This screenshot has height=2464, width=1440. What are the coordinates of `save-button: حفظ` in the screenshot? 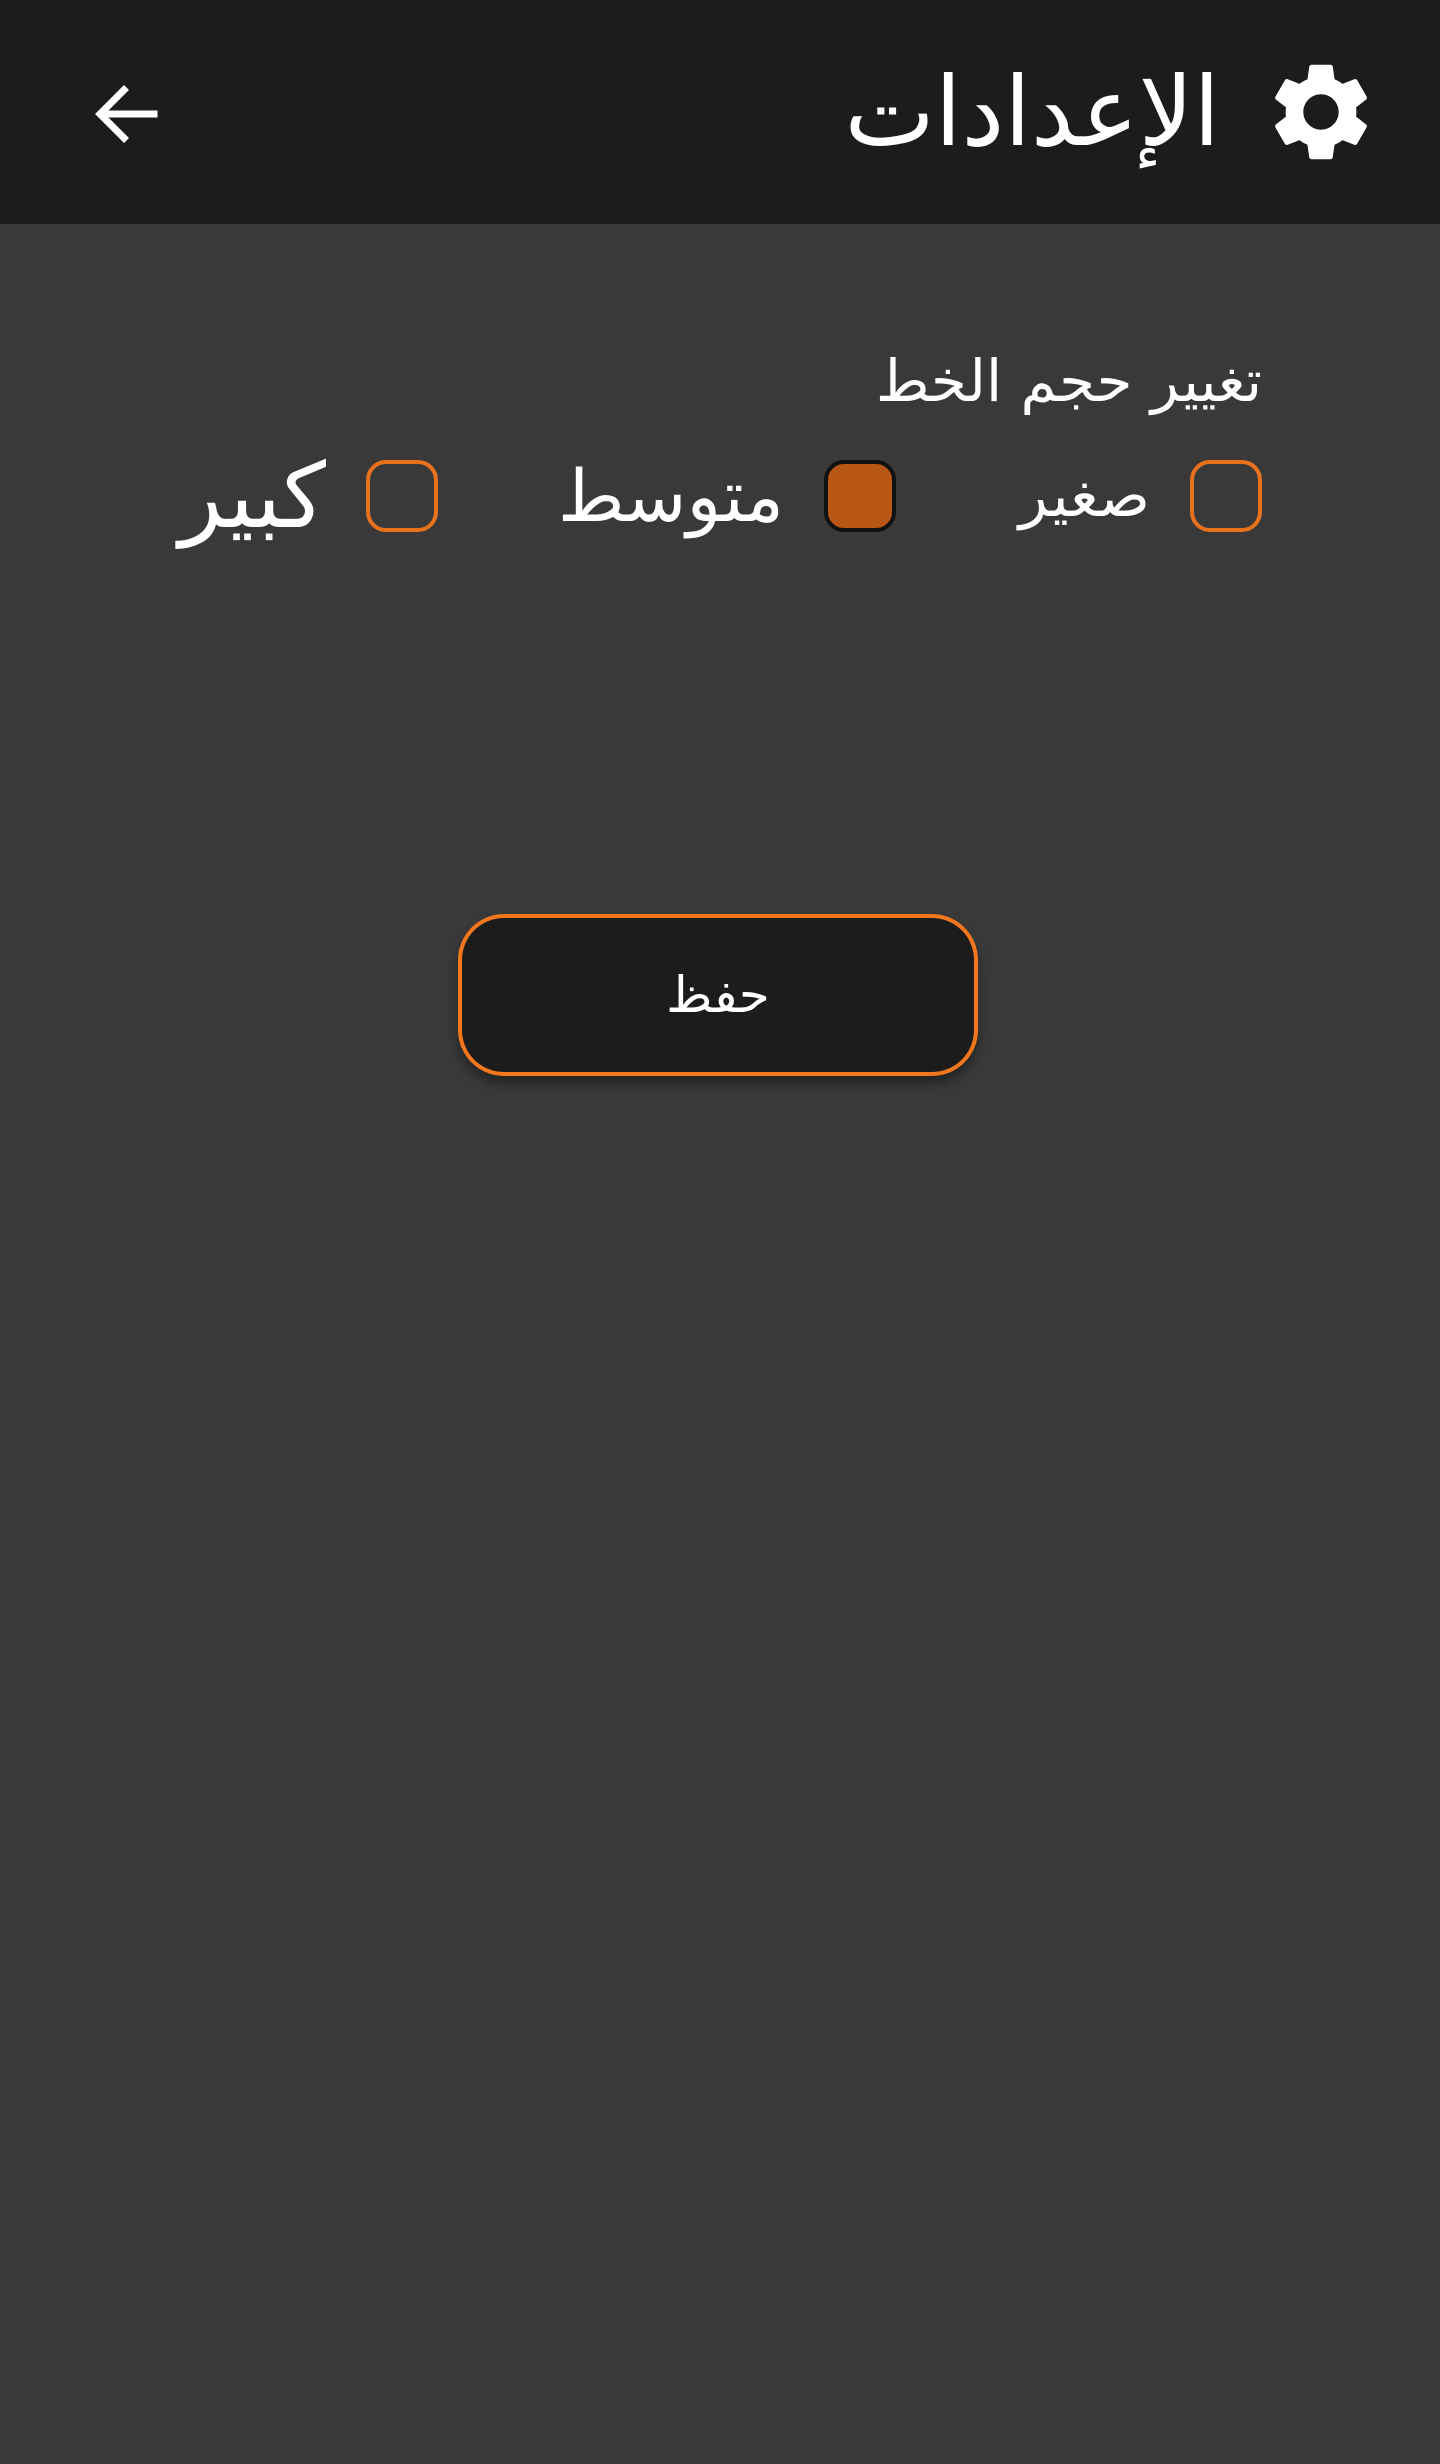 It's located at (718, 995).